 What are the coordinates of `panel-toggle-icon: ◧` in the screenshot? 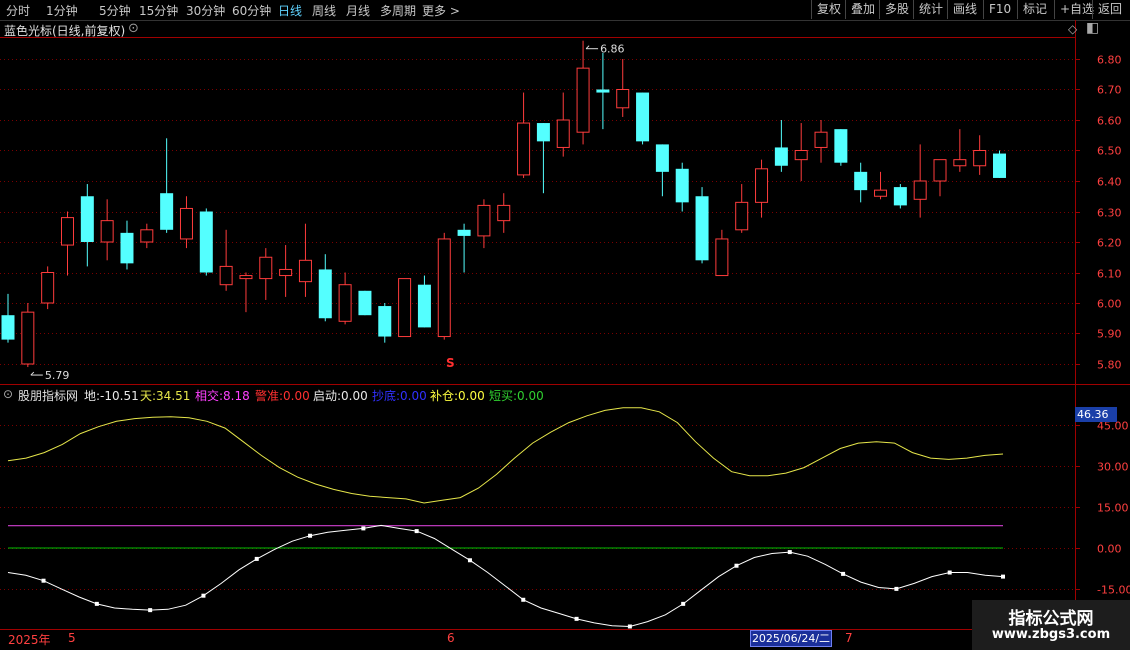 It's located at (1092, 28).